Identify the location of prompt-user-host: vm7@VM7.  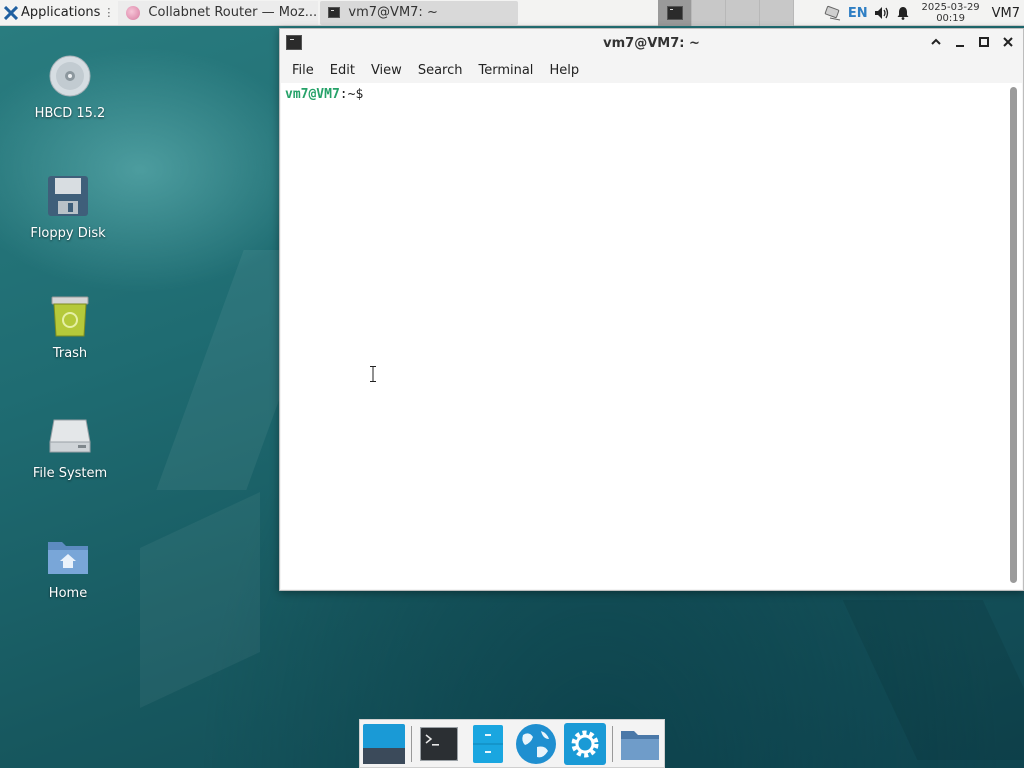
(312, 94).